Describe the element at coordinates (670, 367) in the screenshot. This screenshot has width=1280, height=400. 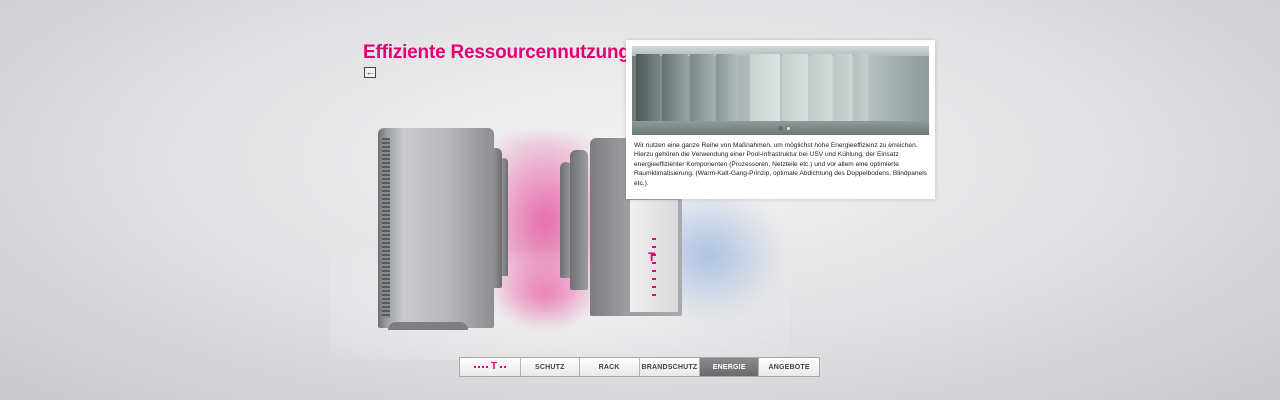
I see `nav-item-brandschutz: BRANDSCHUTZ` at that location.